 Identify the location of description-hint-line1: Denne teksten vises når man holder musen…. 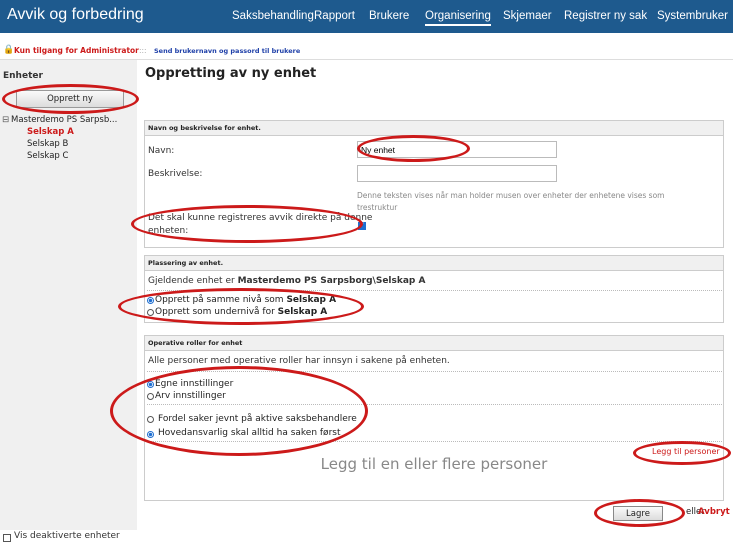
(511, 195).